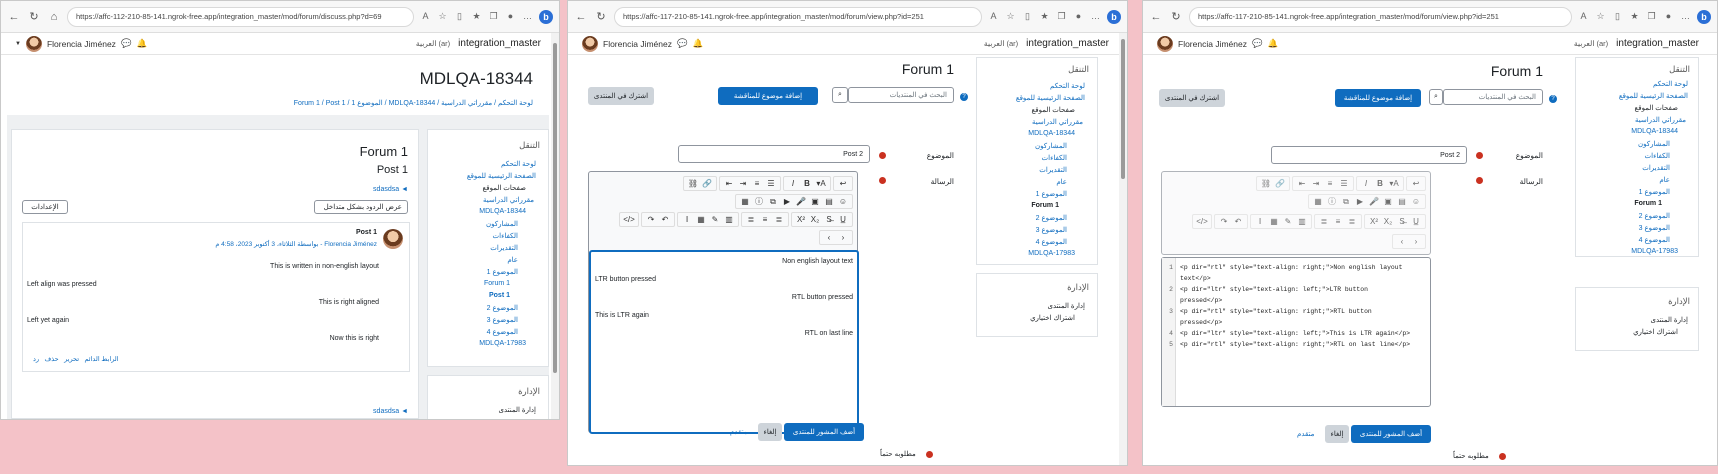 The image size is (1718, 474). Describe the element at coordinates (1318, 201) in the screenshot. I see `table-icon: ▦` at that location.